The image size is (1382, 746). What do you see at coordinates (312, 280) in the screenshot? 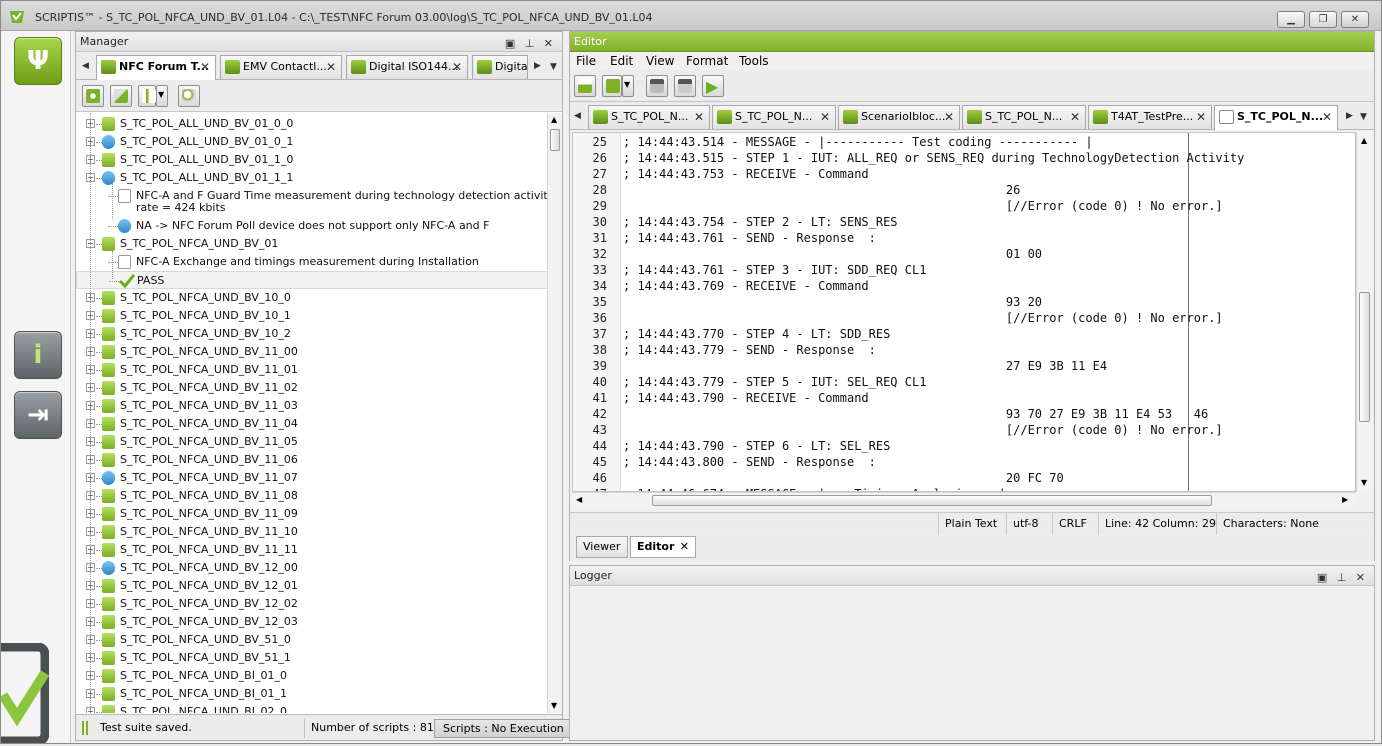
I see `tree-child-item: PASS` at bounding box center [312, 280].